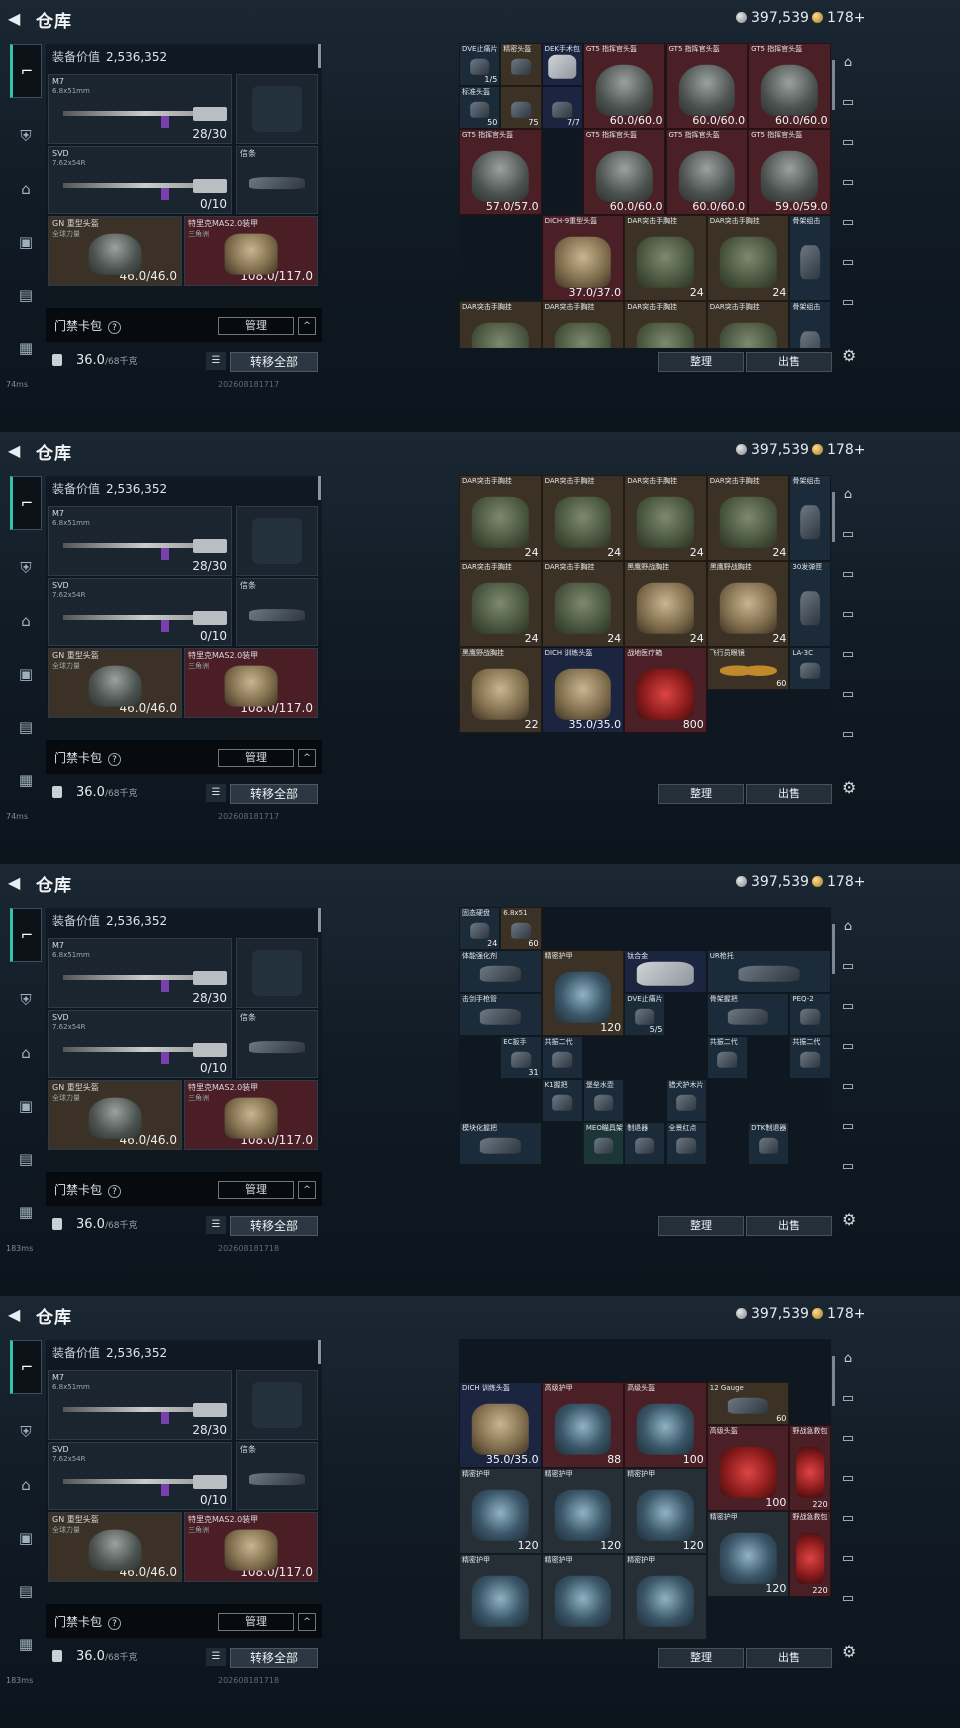  I want to click on inventory-item: DTK制退器, so click(769, 1143).